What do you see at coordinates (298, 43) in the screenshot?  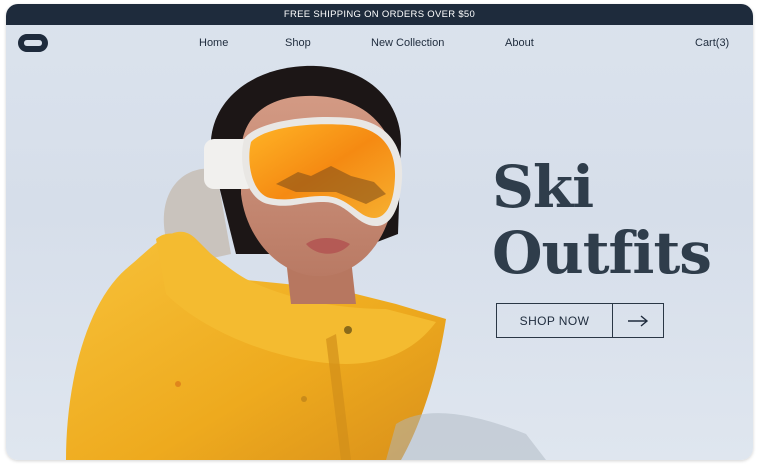 I see `nav-shop-link: Shop` at bounding box center [298, 43].